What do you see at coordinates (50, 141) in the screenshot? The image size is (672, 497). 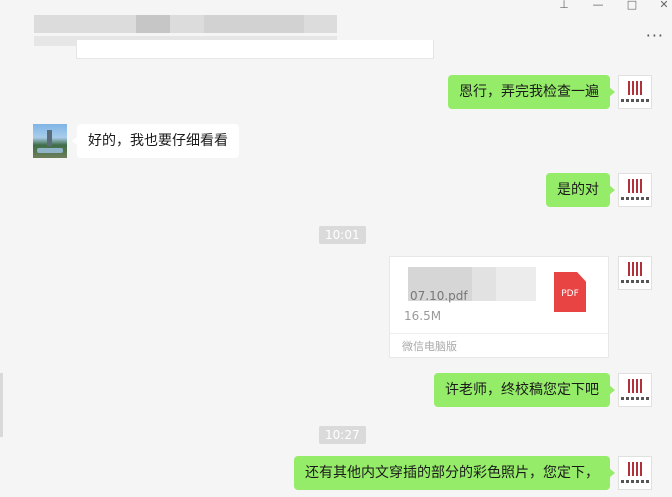 I see `contact-avatar` at bounding box center [50, 141].